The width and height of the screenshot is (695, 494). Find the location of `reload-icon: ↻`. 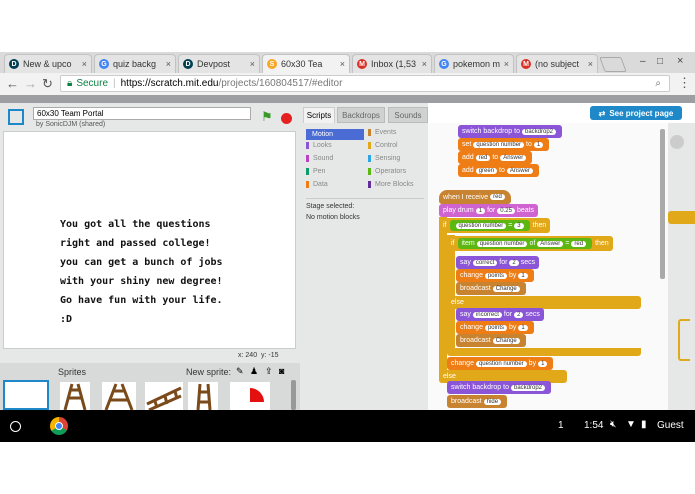

reload-icon: ↻ is located at coordinates (47, 84).